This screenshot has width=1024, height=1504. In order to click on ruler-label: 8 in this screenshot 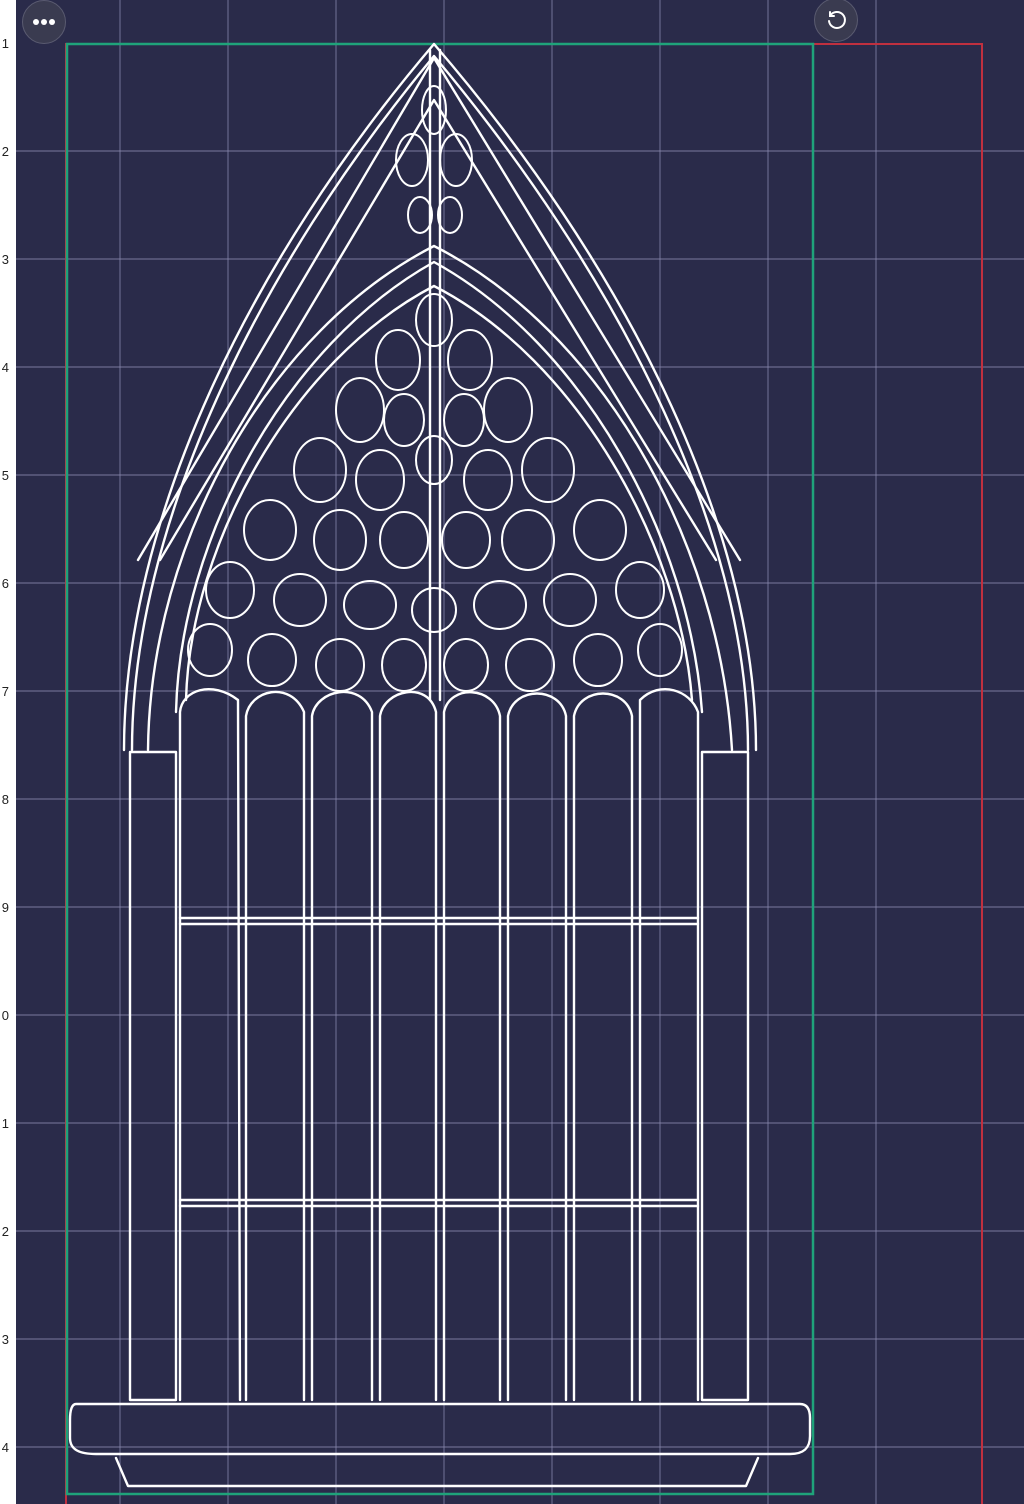, I will do `click(5, 799)`.